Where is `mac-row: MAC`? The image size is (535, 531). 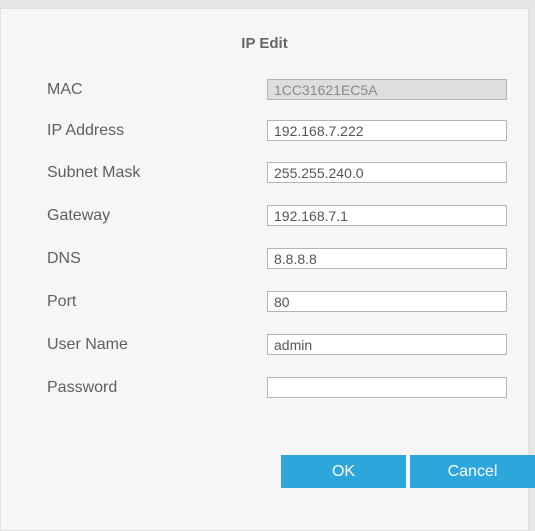
mac-row: MAC is located at coordinates (264, 91).